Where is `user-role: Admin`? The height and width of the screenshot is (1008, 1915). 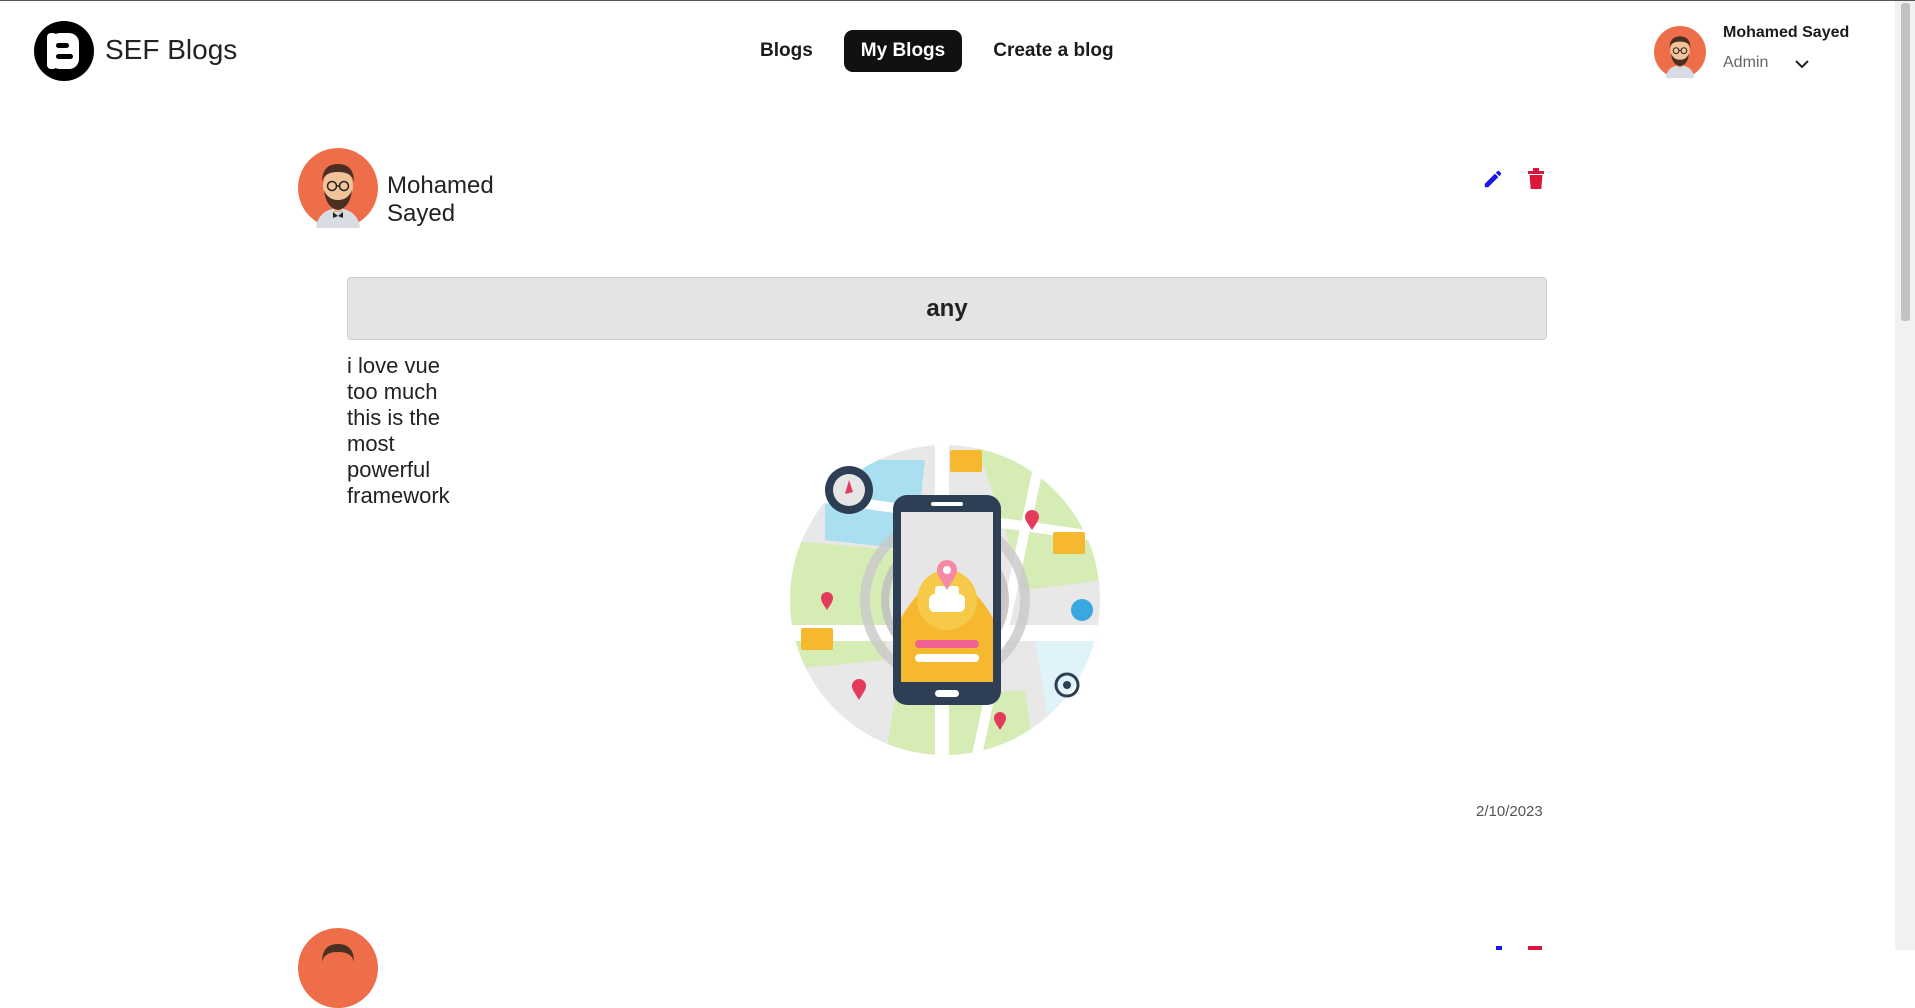 user-role: Admin is located at coordinates (1746, 62).